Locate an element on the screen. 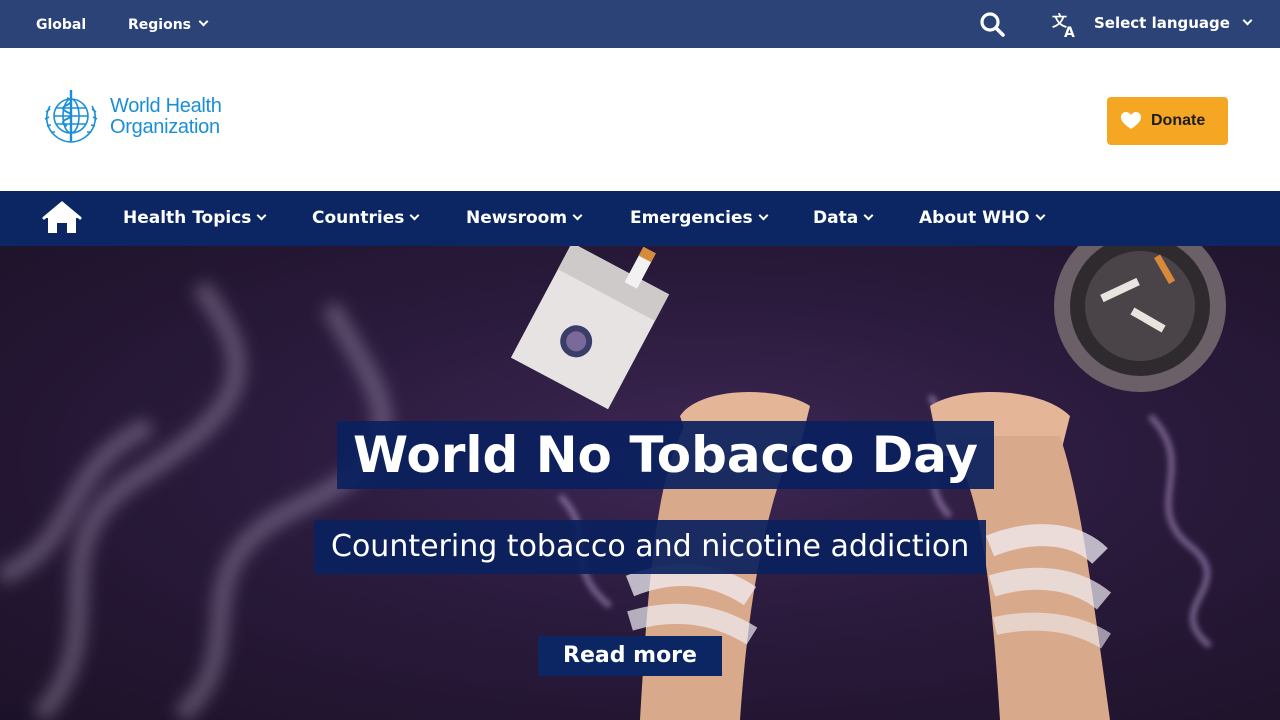 This screenshot has width=1280, height=720. nav-item-about-who: About WHO is located at coordinates (982, 218).